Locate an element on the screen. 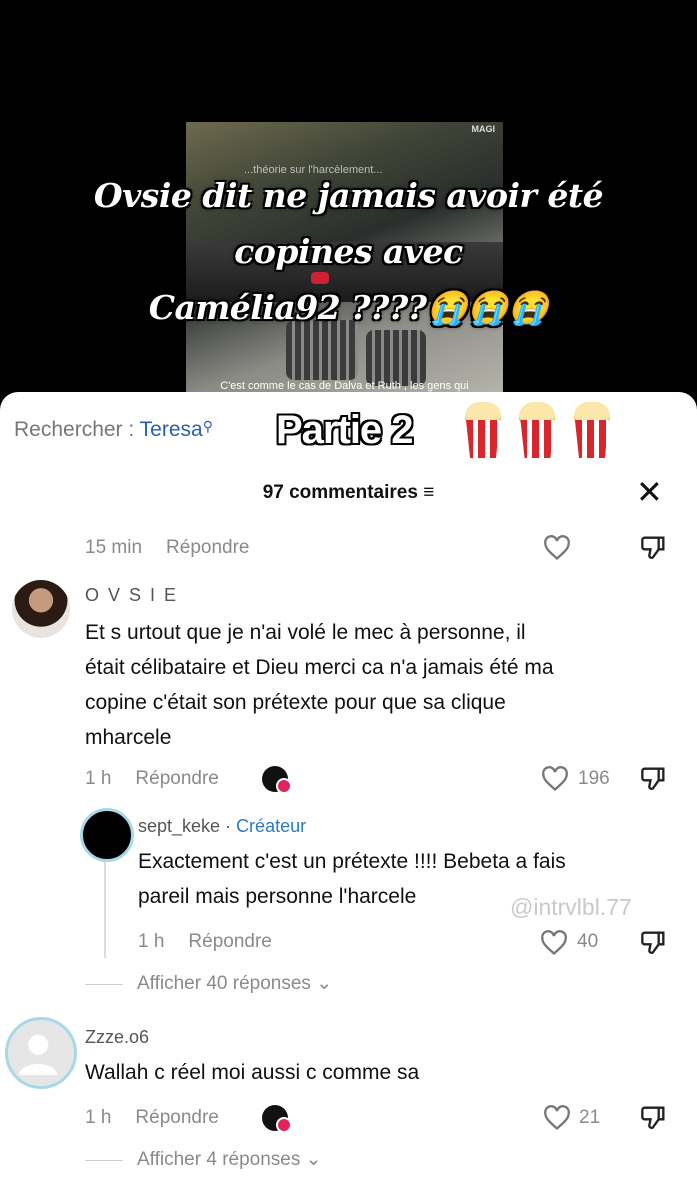 Image resolution: width=697 pixels, height=1200 pixels. like-count: 196 is located at coordinates (594, 778).